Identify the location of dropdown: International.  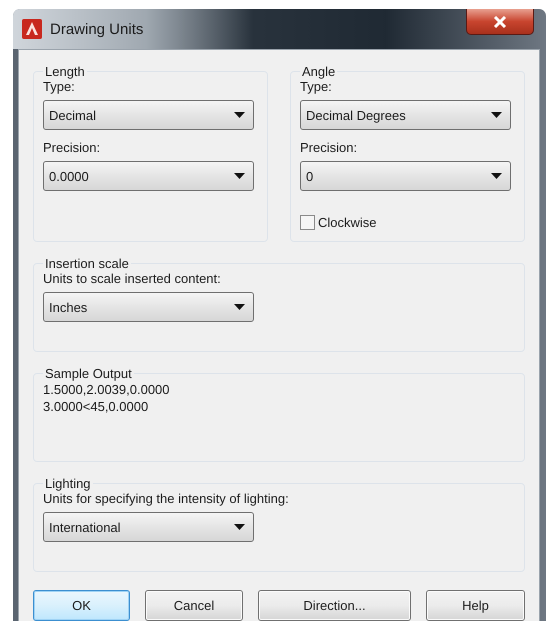
(148, 527).